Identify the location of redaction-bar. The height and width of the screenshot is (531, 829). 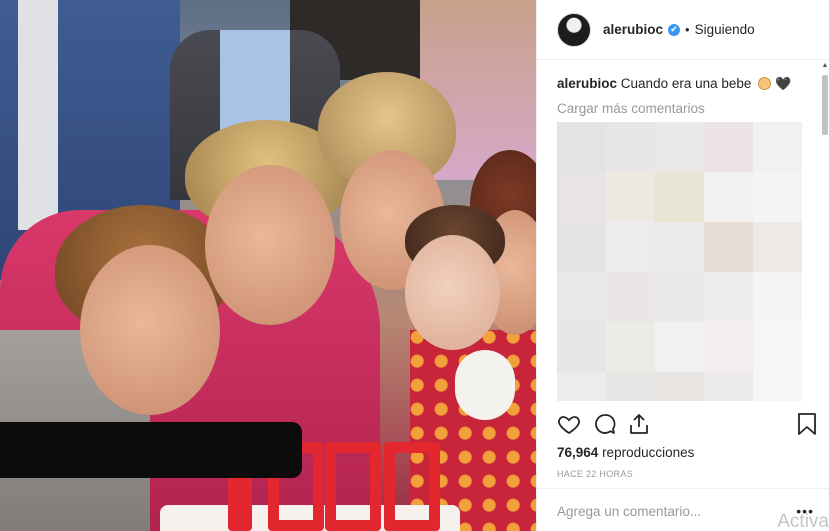
(151, 450).